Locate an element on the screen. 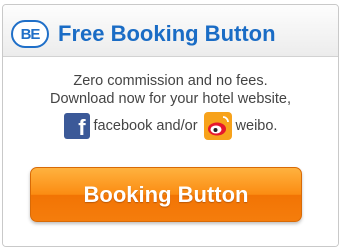  weibo-icon is located at coordinates (217, 126).